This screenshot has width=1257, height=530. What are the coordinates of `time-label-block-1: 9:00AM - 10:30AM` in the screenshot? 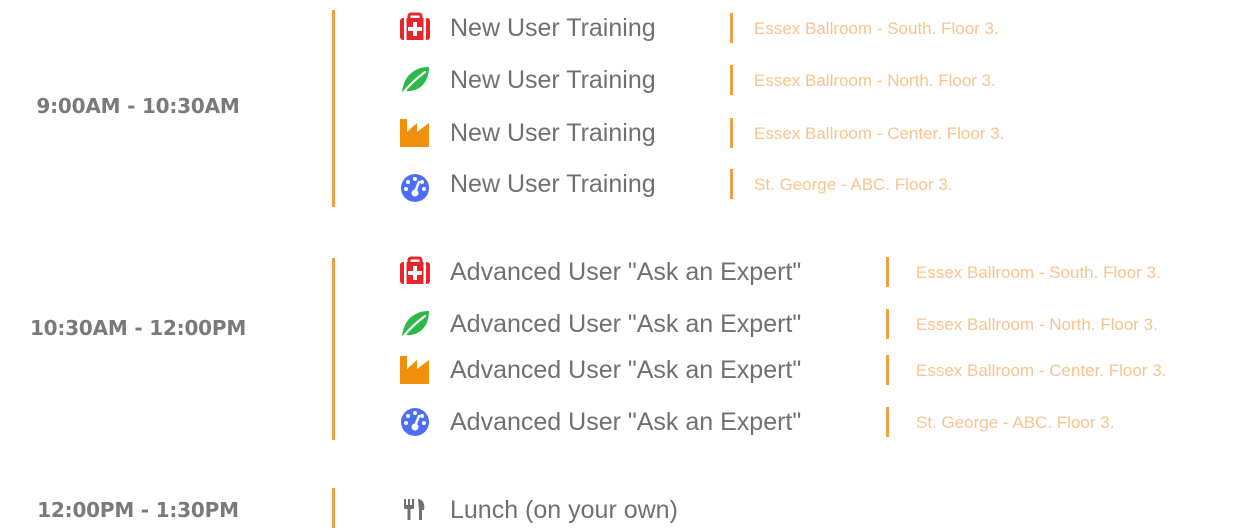 It's located at (138, 106).